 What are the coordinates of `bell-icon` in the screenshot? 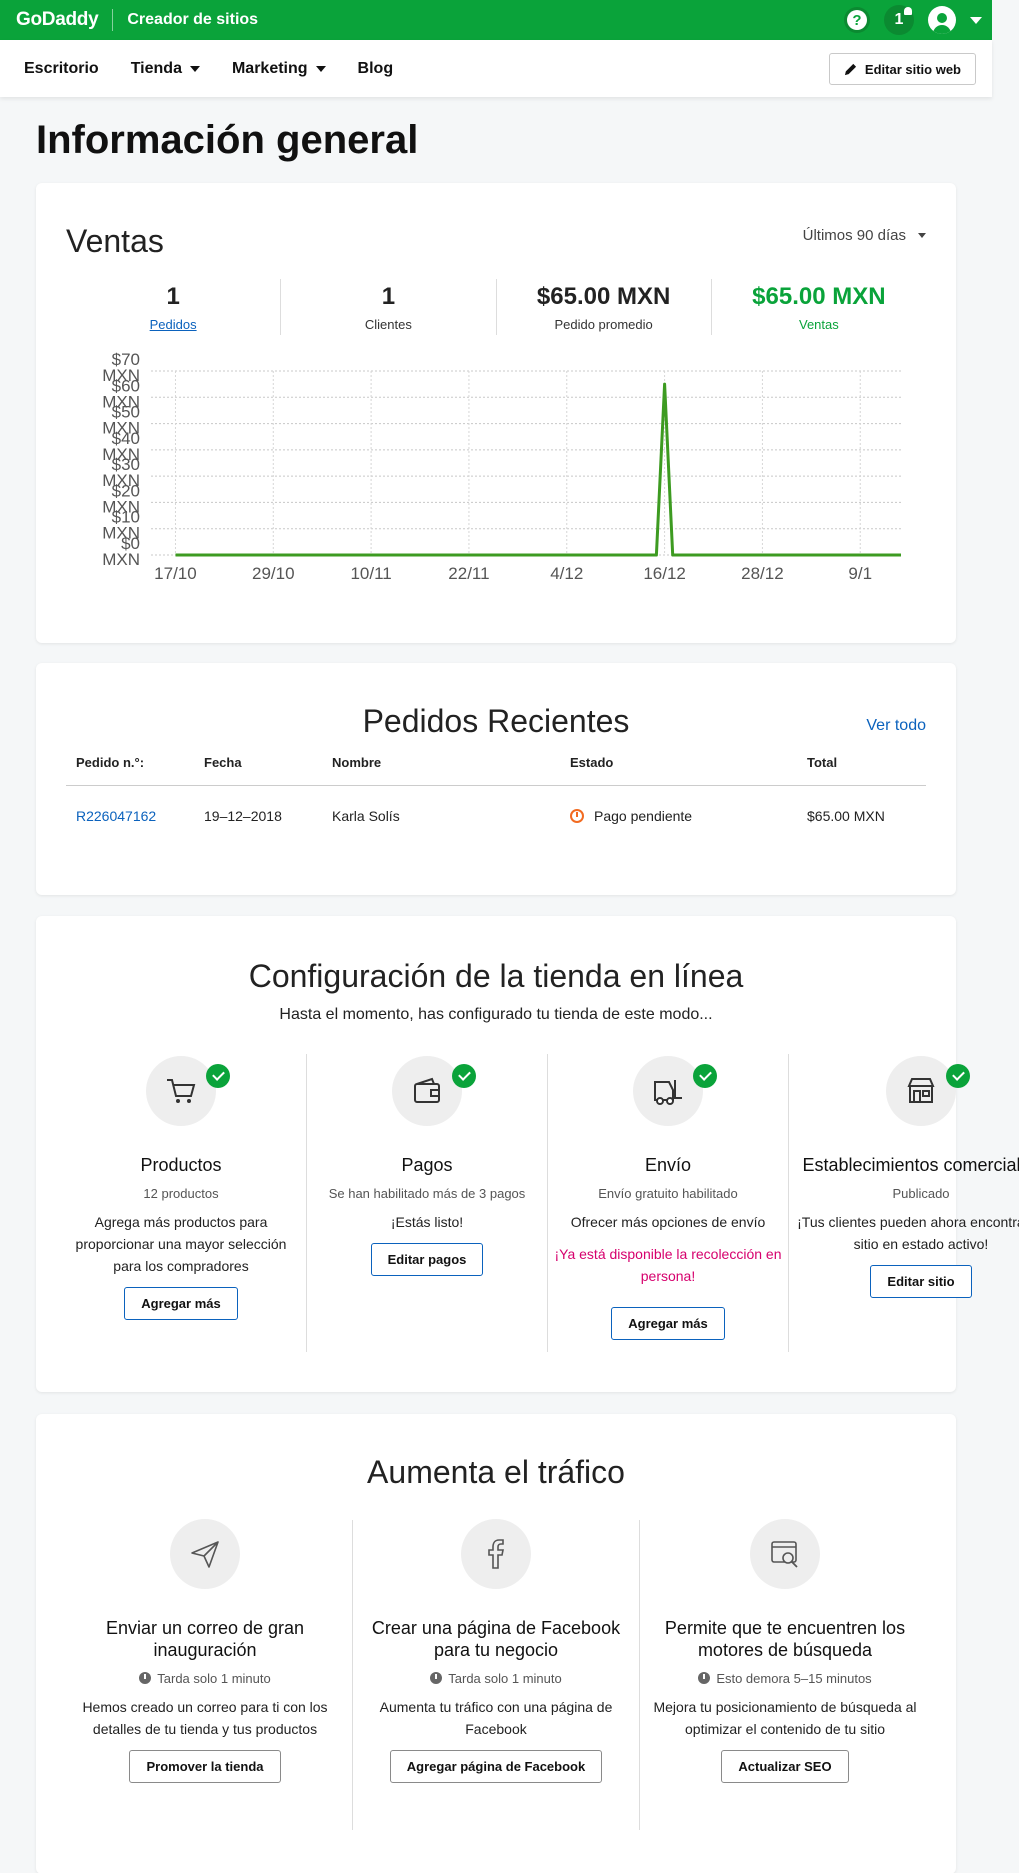 It's located at (908, 11).